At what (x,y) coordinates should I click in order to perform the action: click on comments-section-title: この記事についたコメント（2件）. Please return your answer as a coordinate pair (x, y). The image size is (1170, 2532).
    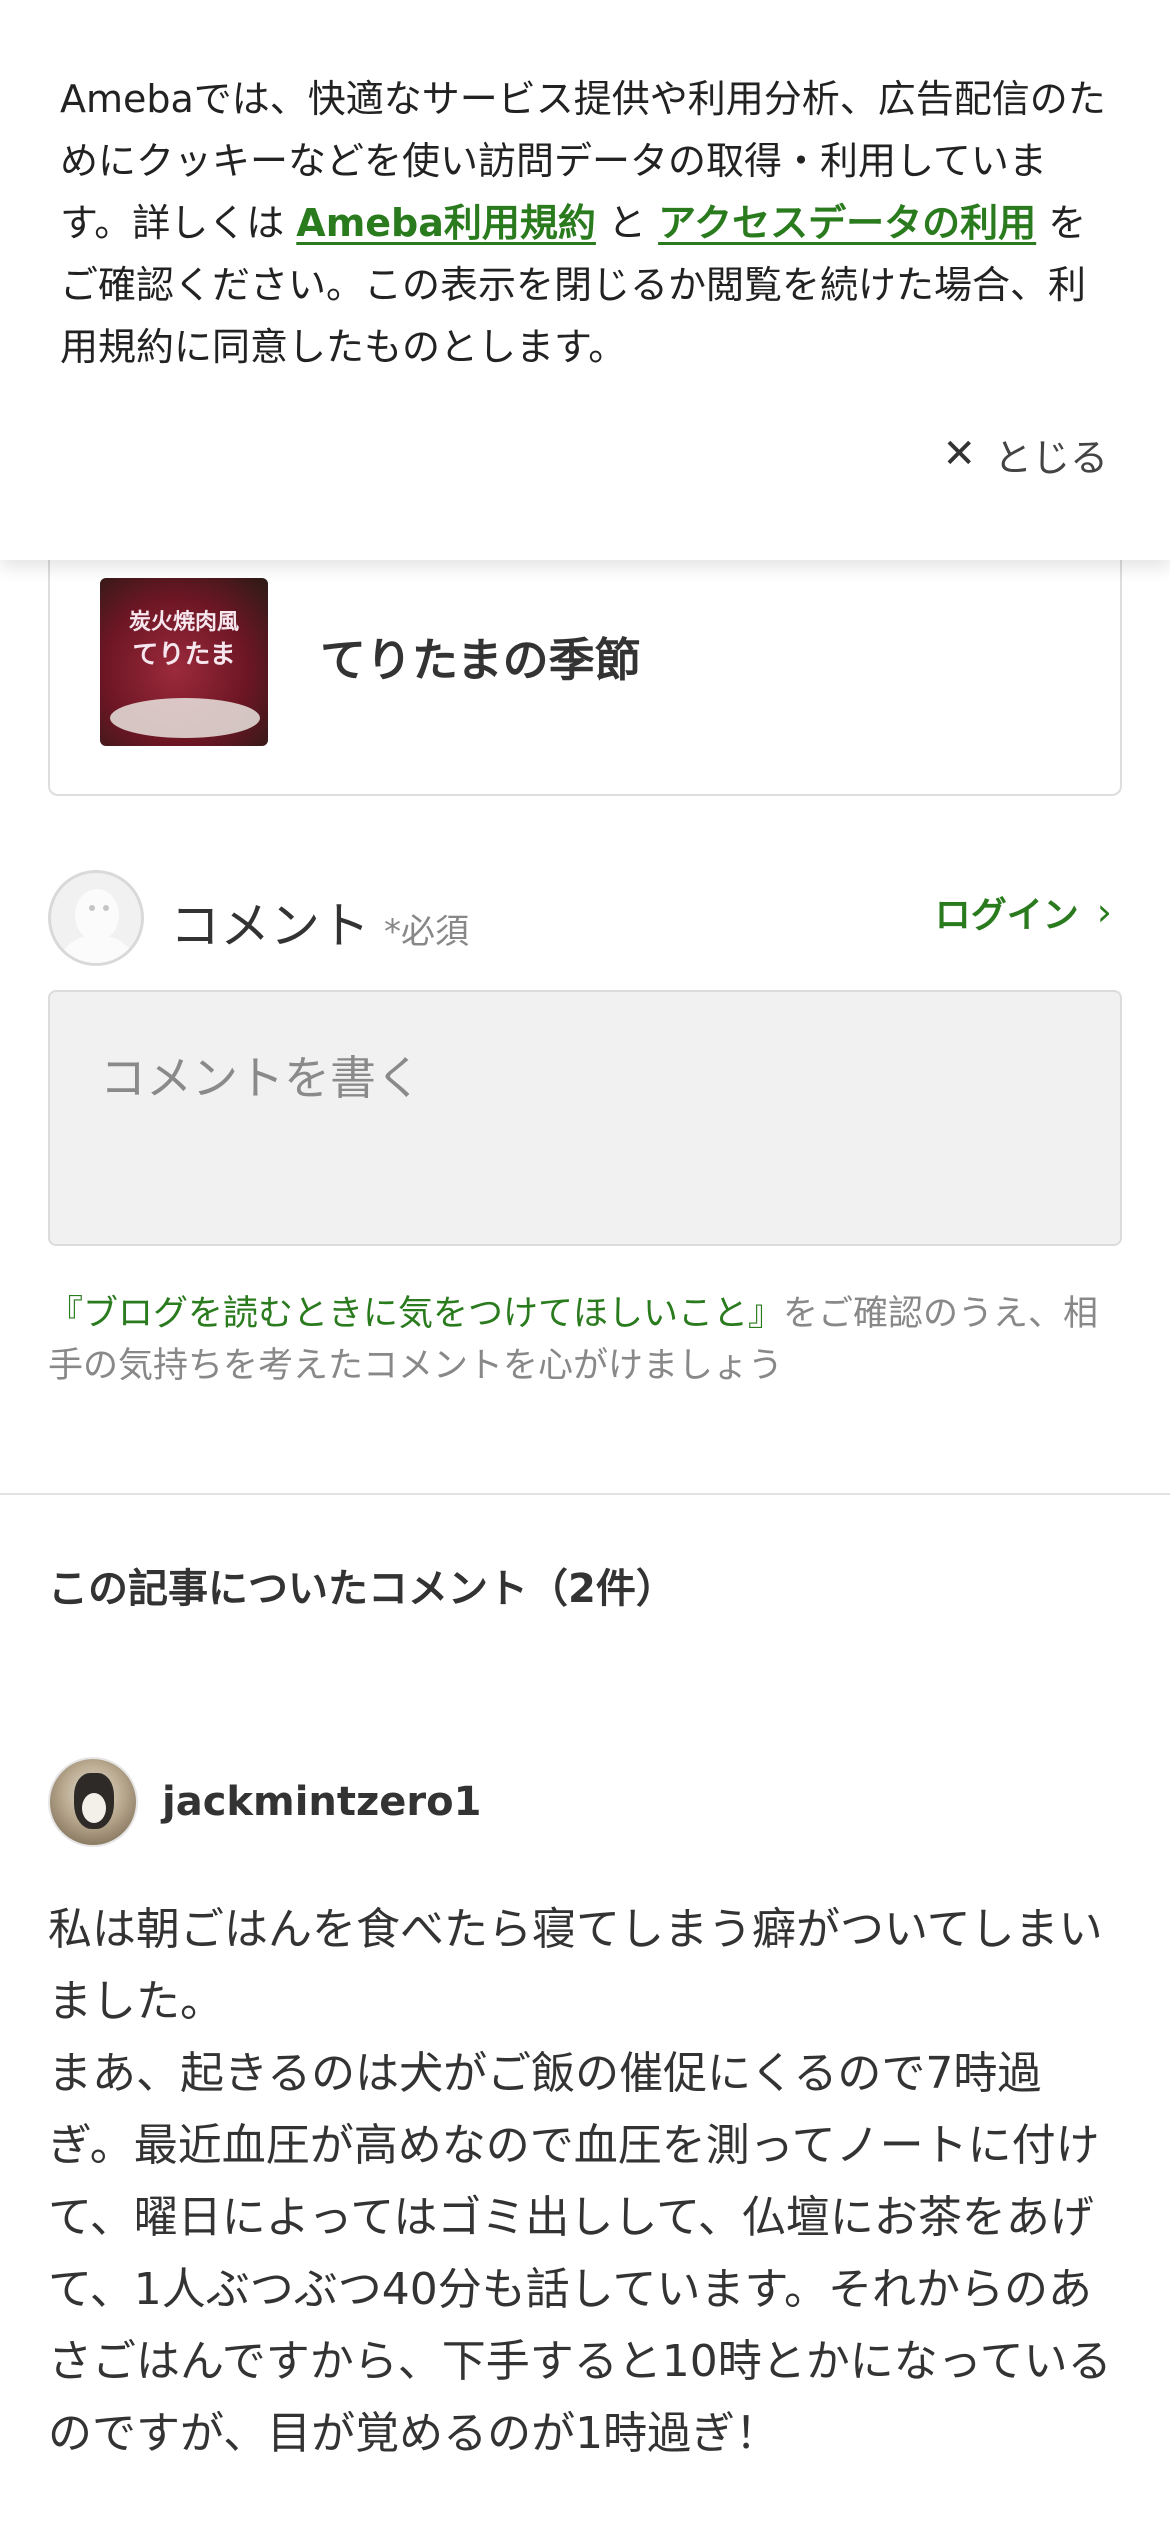
    Looking at the image, I should click on (362, 1589).